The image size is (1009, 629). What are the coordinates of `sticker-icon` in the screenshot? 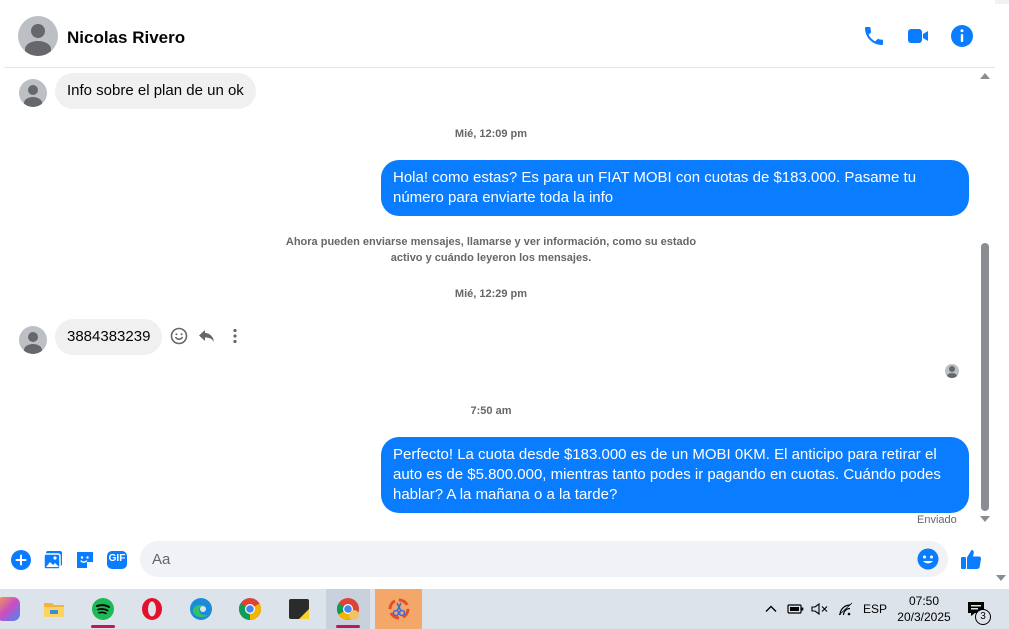 It's located at (85, 560).